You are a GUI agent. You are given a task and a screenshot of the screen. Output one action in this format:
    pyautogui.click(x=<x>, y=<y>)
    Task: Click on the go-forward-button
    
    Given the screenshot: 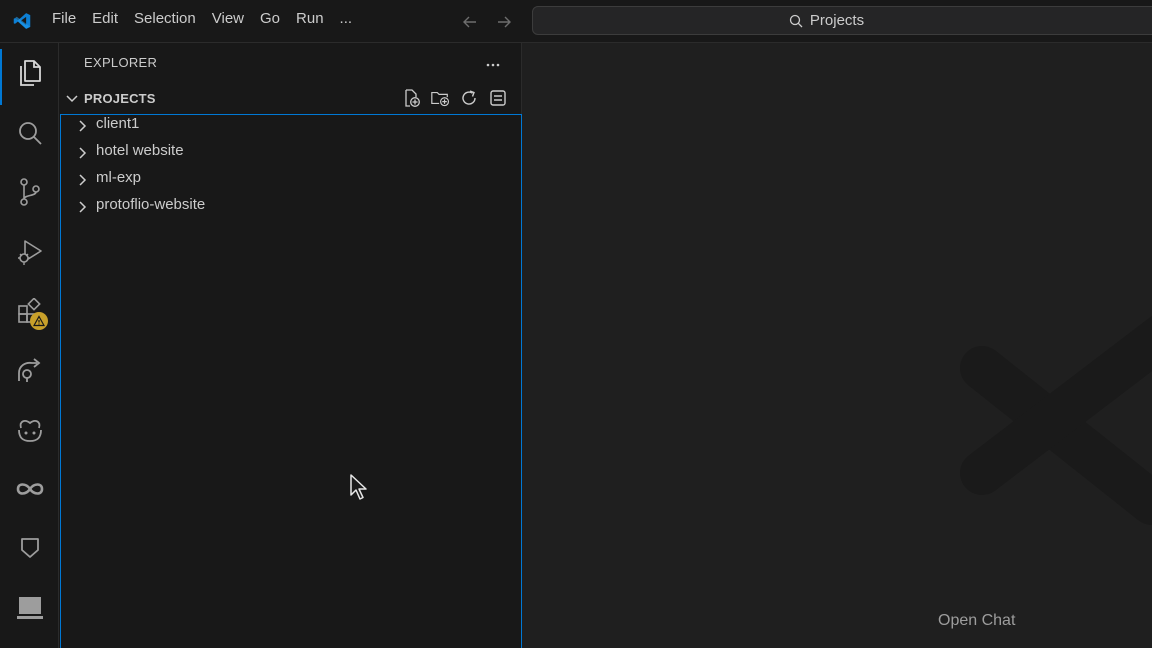 What is the action you would take?
    pyautogui.click(x=504, y=22)
    